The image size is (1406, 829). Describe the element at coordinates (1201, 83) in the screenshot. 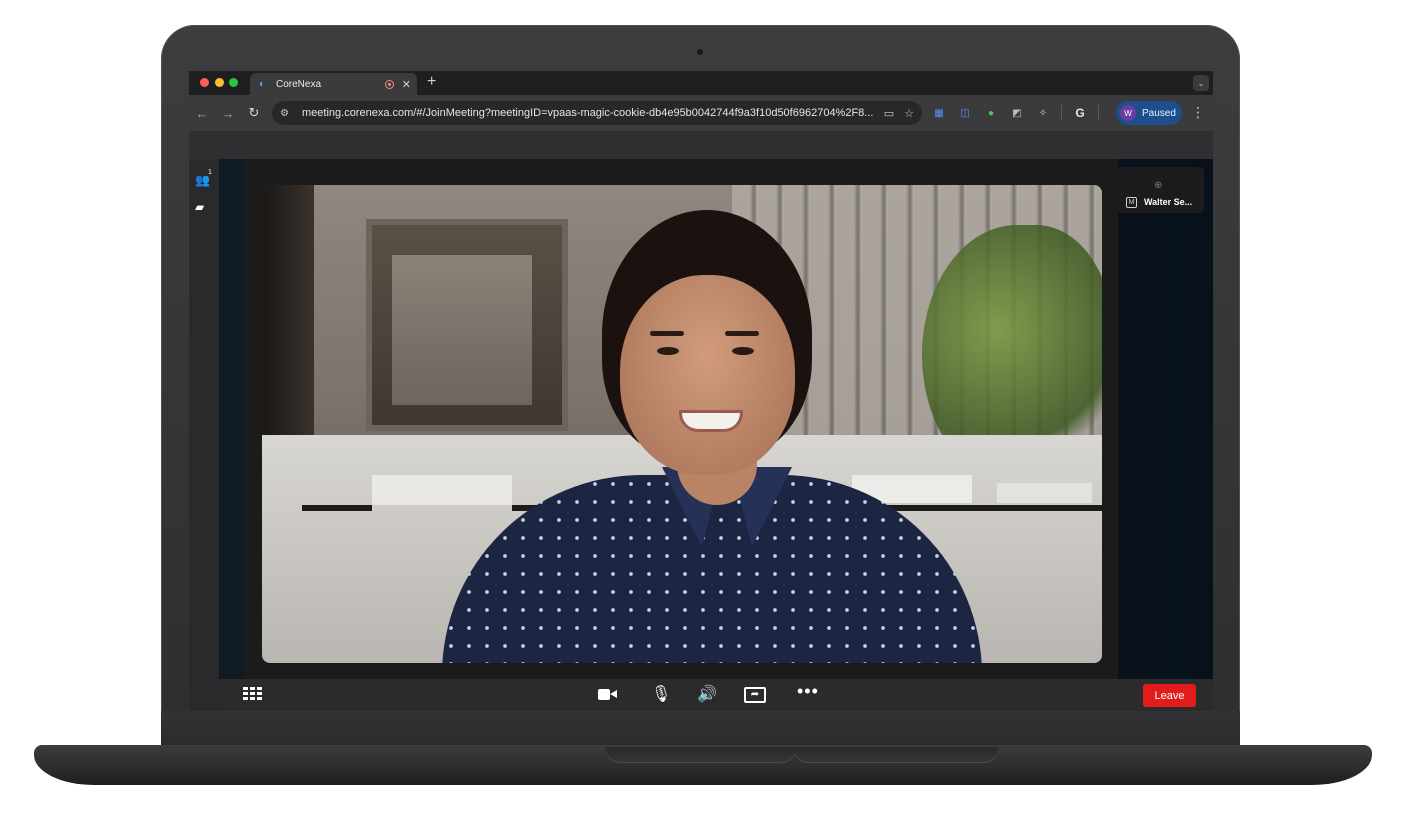

I see `tab-search-button: ⌄` at that location.